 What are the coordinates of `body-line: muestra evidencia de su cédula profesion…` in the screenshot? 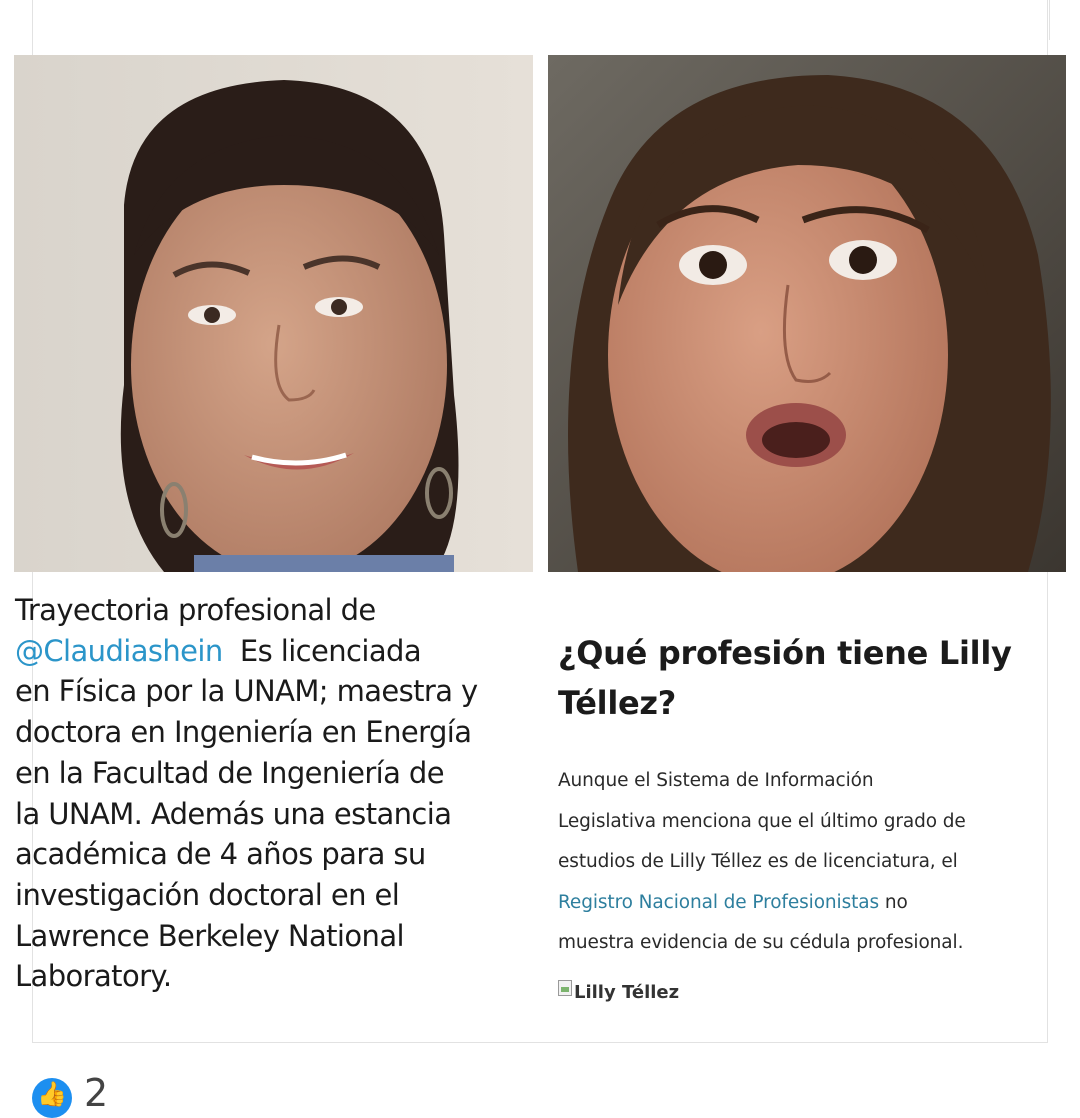 It's located at (761, 942).